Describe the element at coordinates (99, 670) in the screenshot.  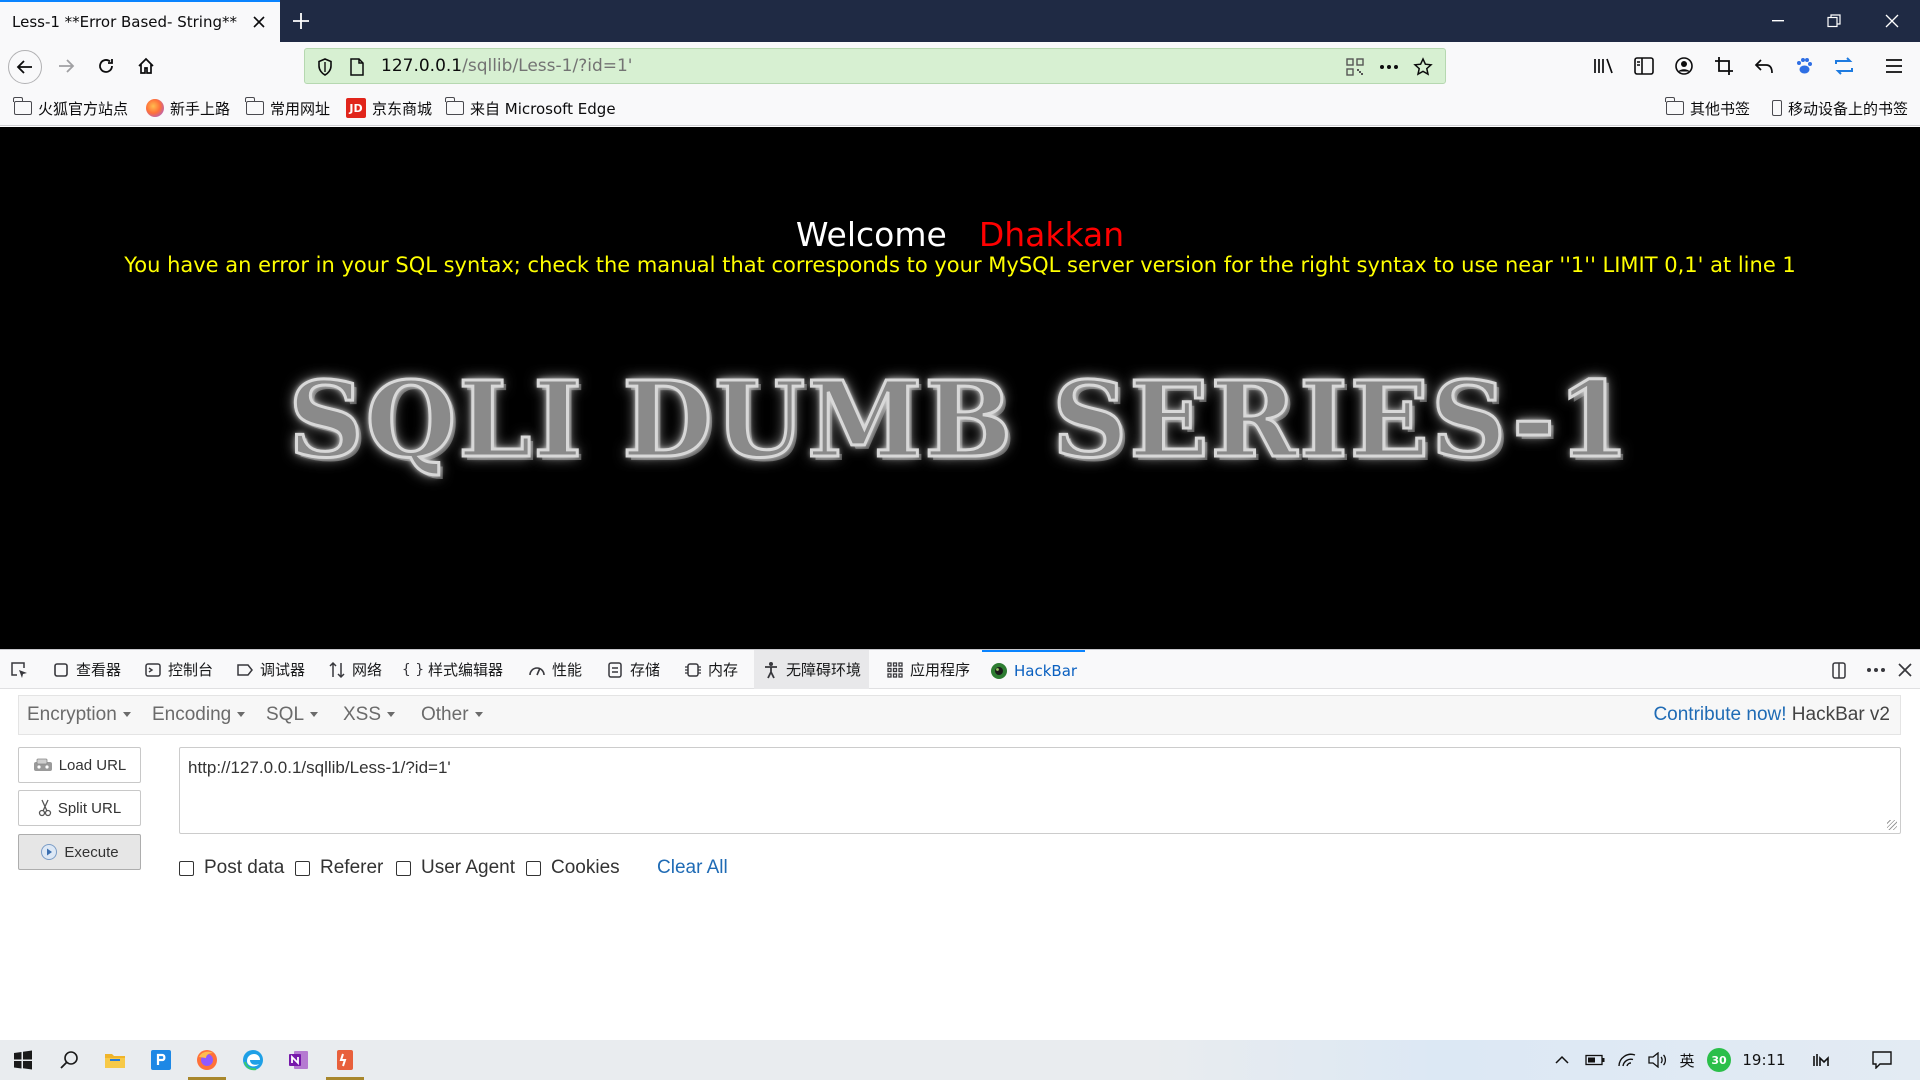
I see `tab-label: 查看器` at that location.